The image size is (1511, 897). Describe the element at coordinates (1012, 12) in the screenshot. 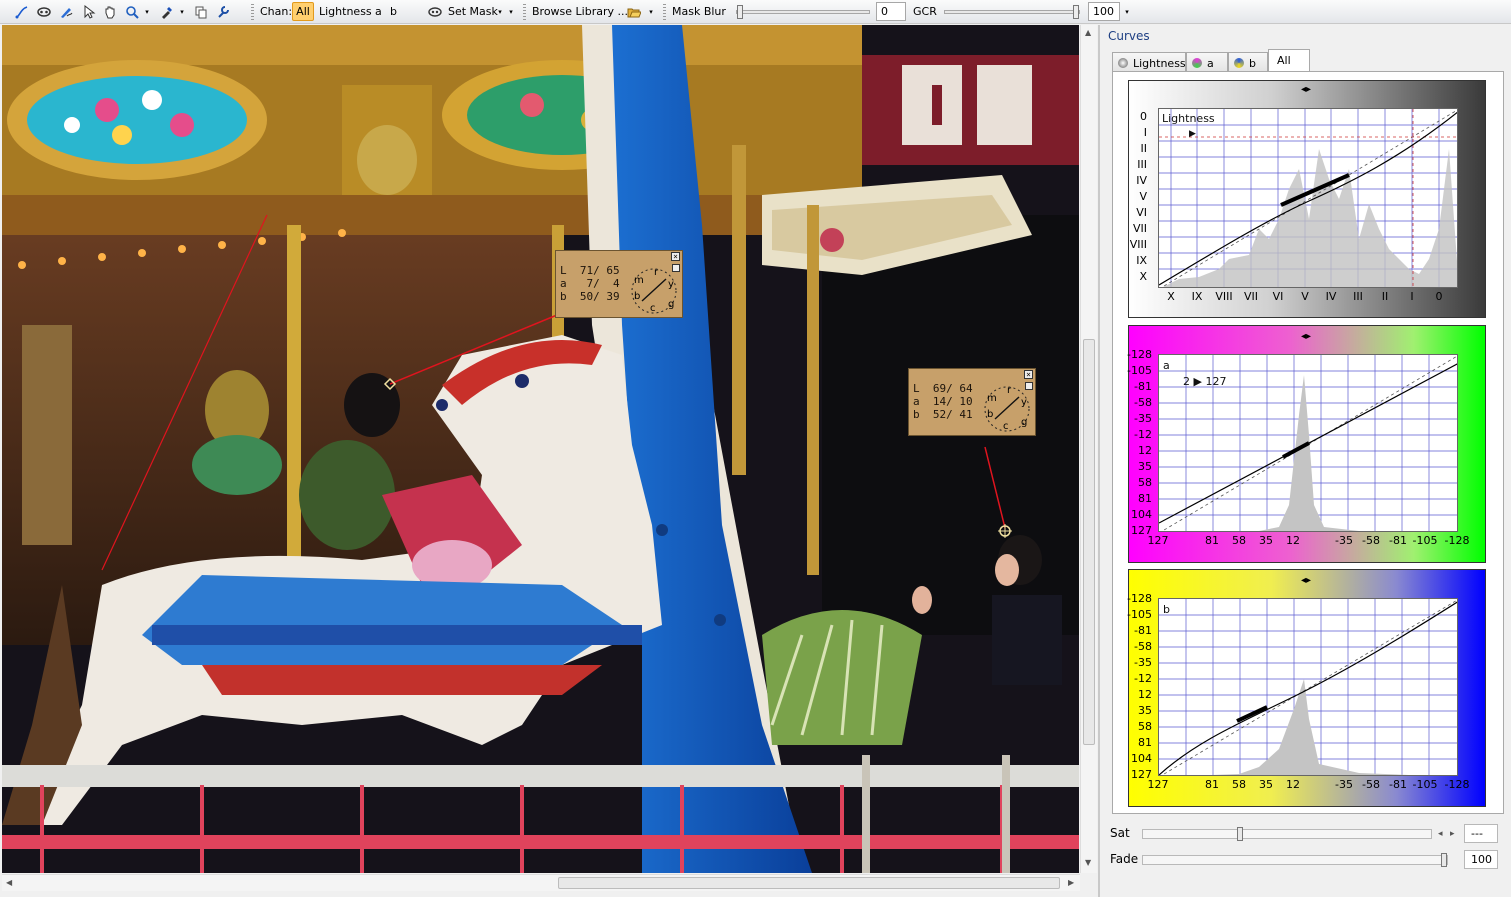

I see `gcr-slider` at that location.